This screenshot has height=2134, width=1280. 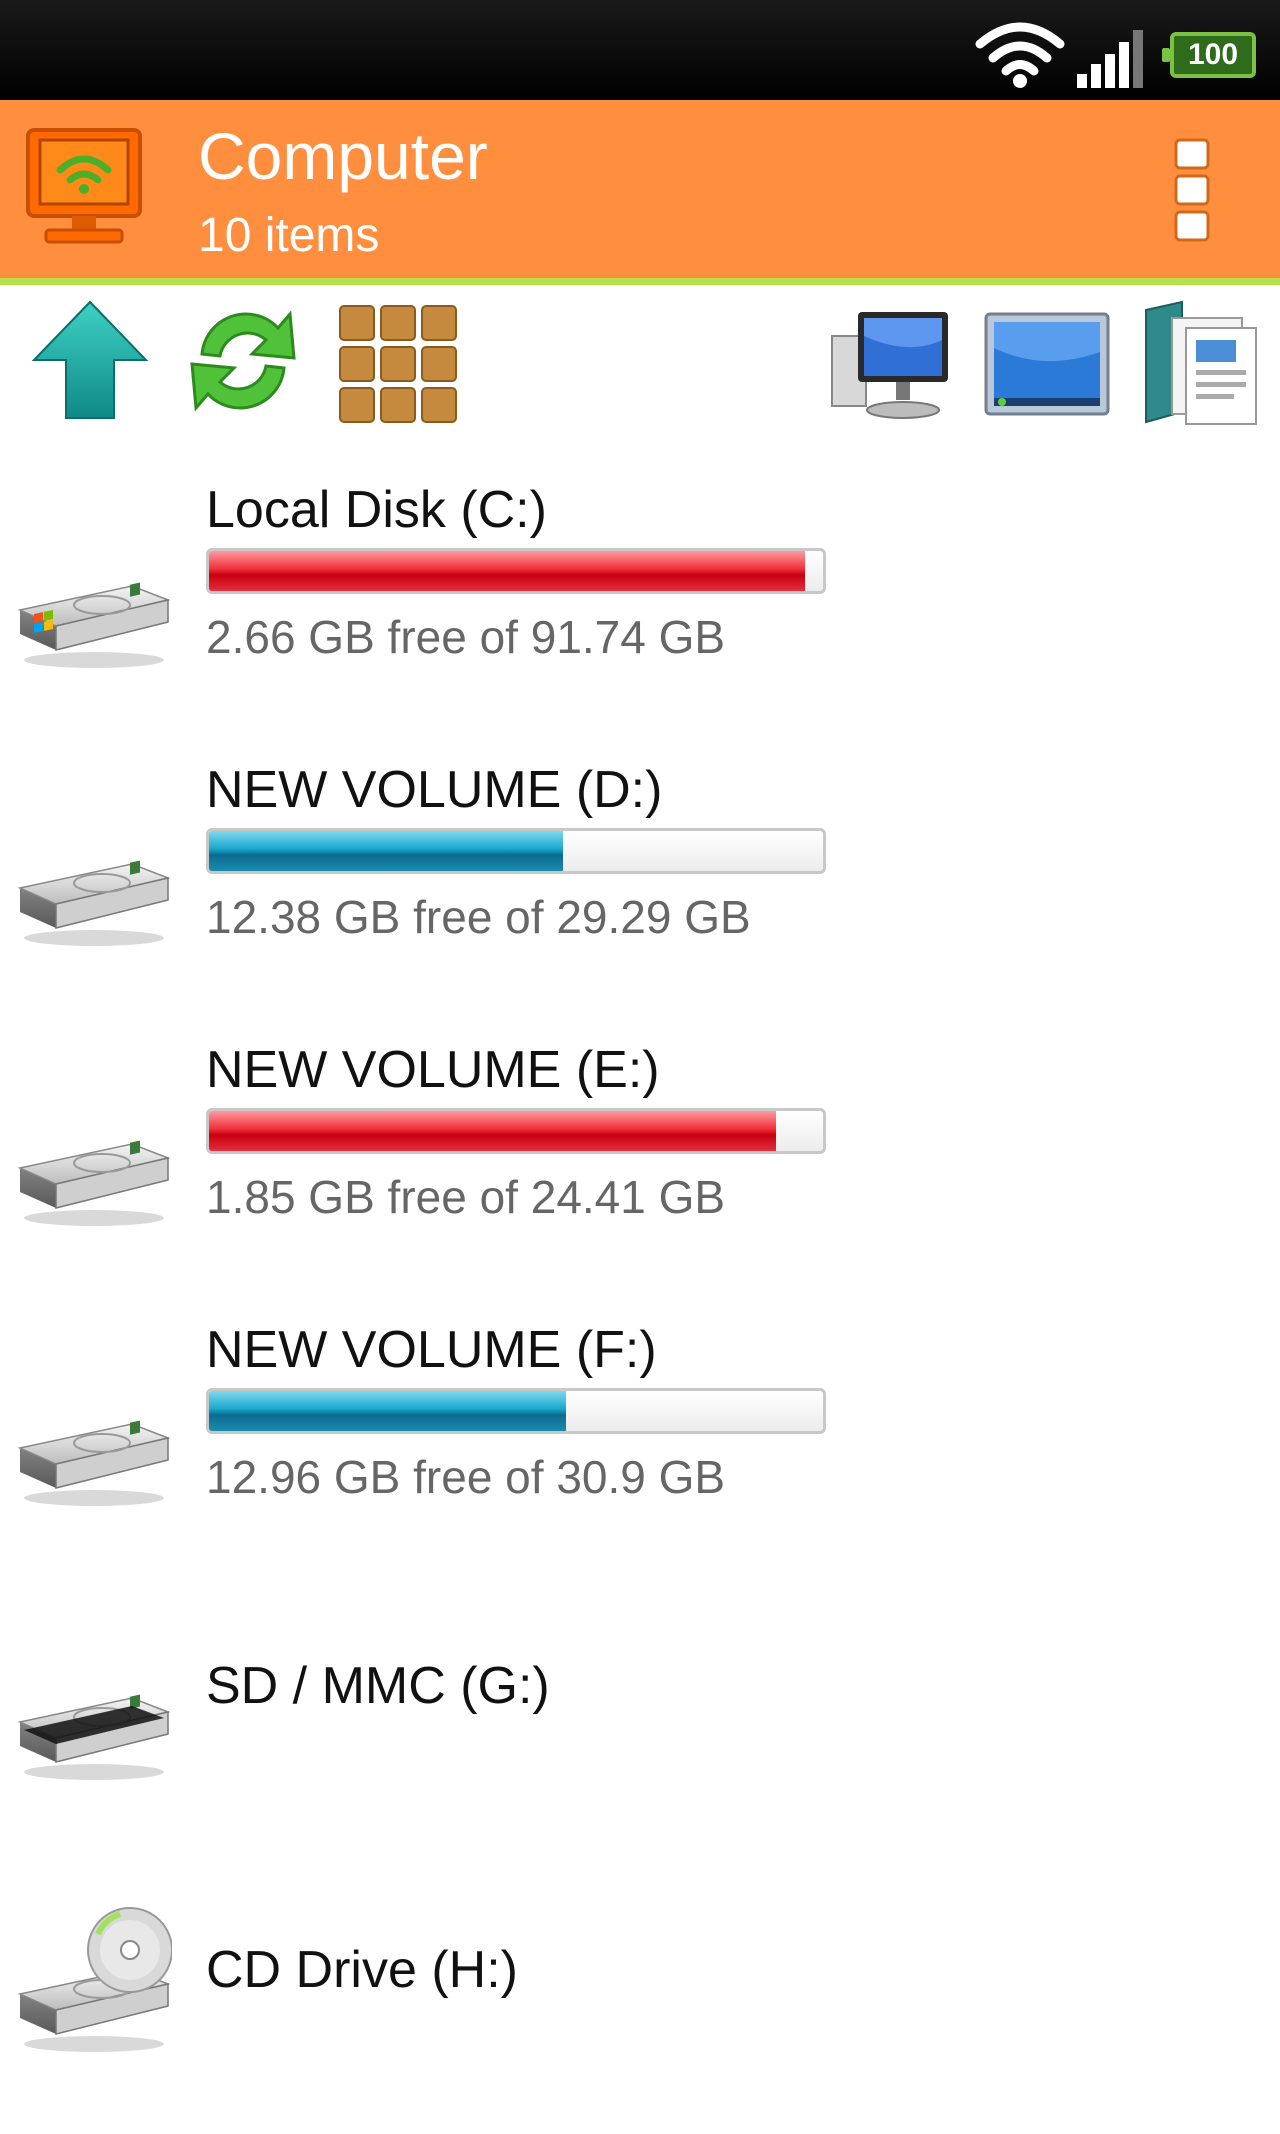 I want to click on free-space-label: 2.66 GB free of 91.74 GB, so click(x=466, y=637).